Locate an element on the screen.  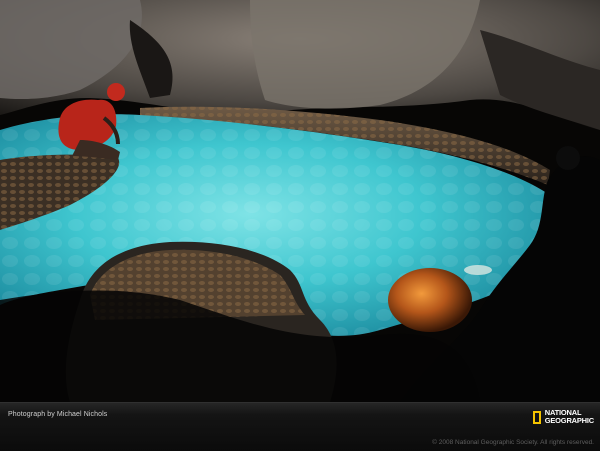
photo-credit: Photograph by Michael Nichols is located at coordinates (58, 414).